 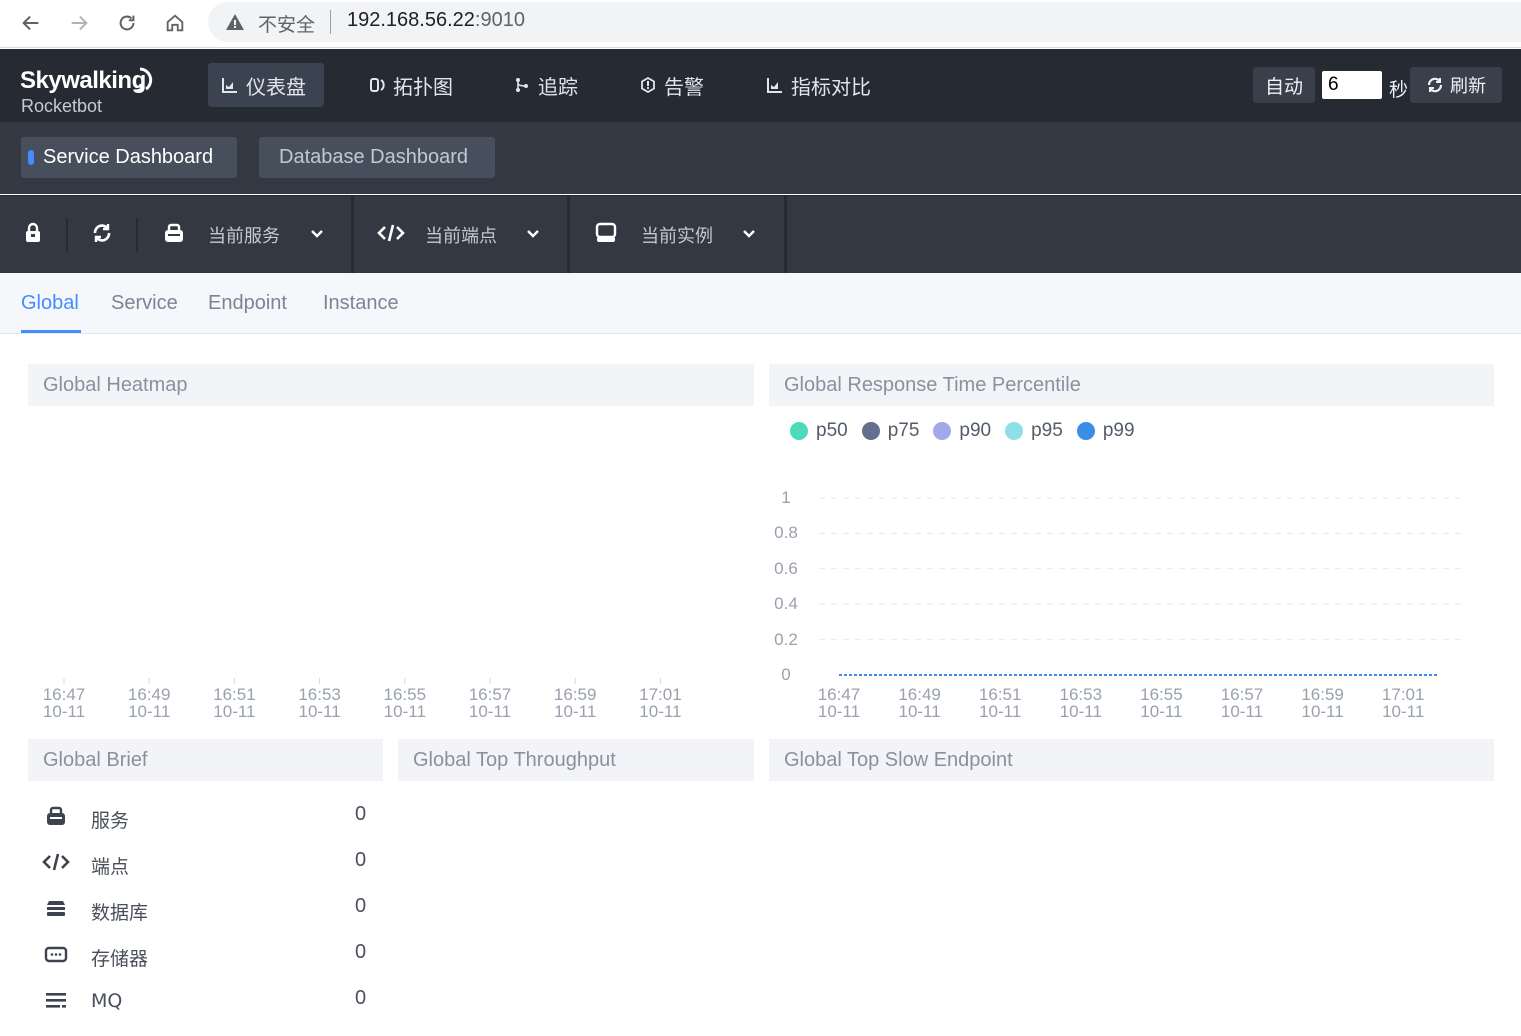 I want to click on back-button, so click(x=31, y=23).